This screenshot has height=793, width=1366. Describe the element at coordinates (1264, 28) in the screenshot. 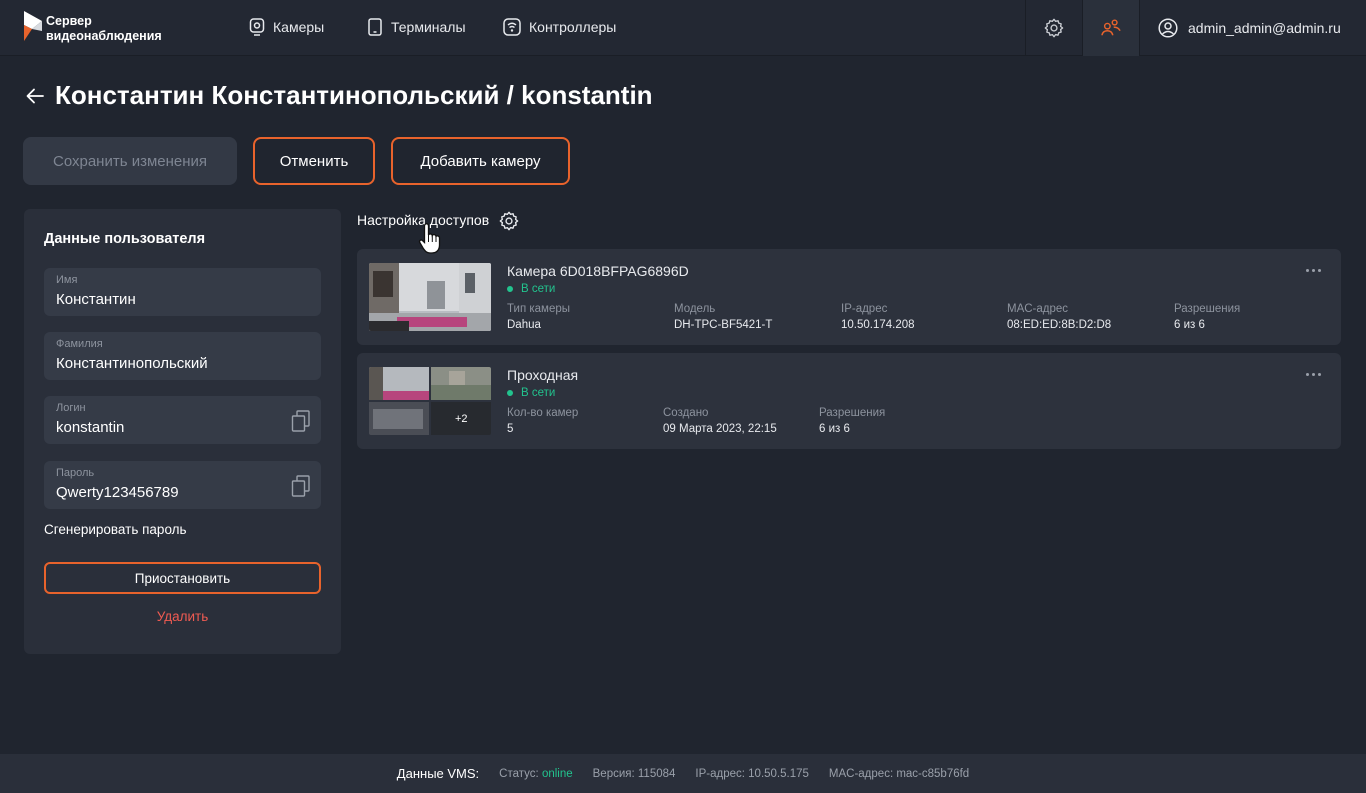

I see `user-email: admin_admin@admin.ru` at that location.